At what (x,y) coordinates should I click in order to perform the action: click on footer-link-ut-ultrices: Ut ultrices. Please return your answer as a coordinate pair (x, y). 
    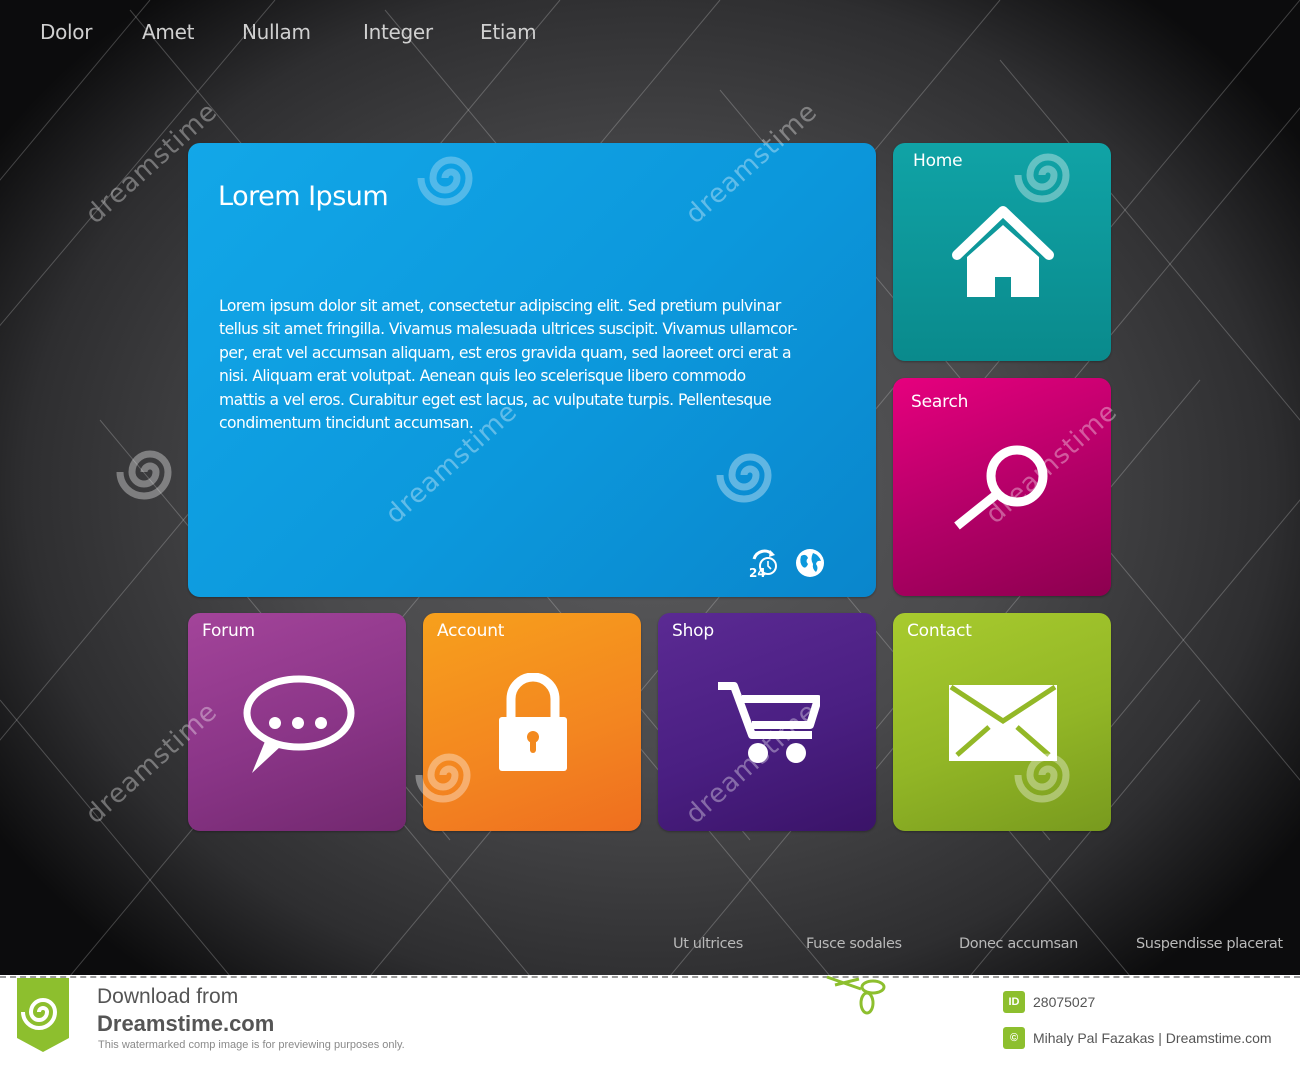
    Looking at the image, I should click on (708, 944).